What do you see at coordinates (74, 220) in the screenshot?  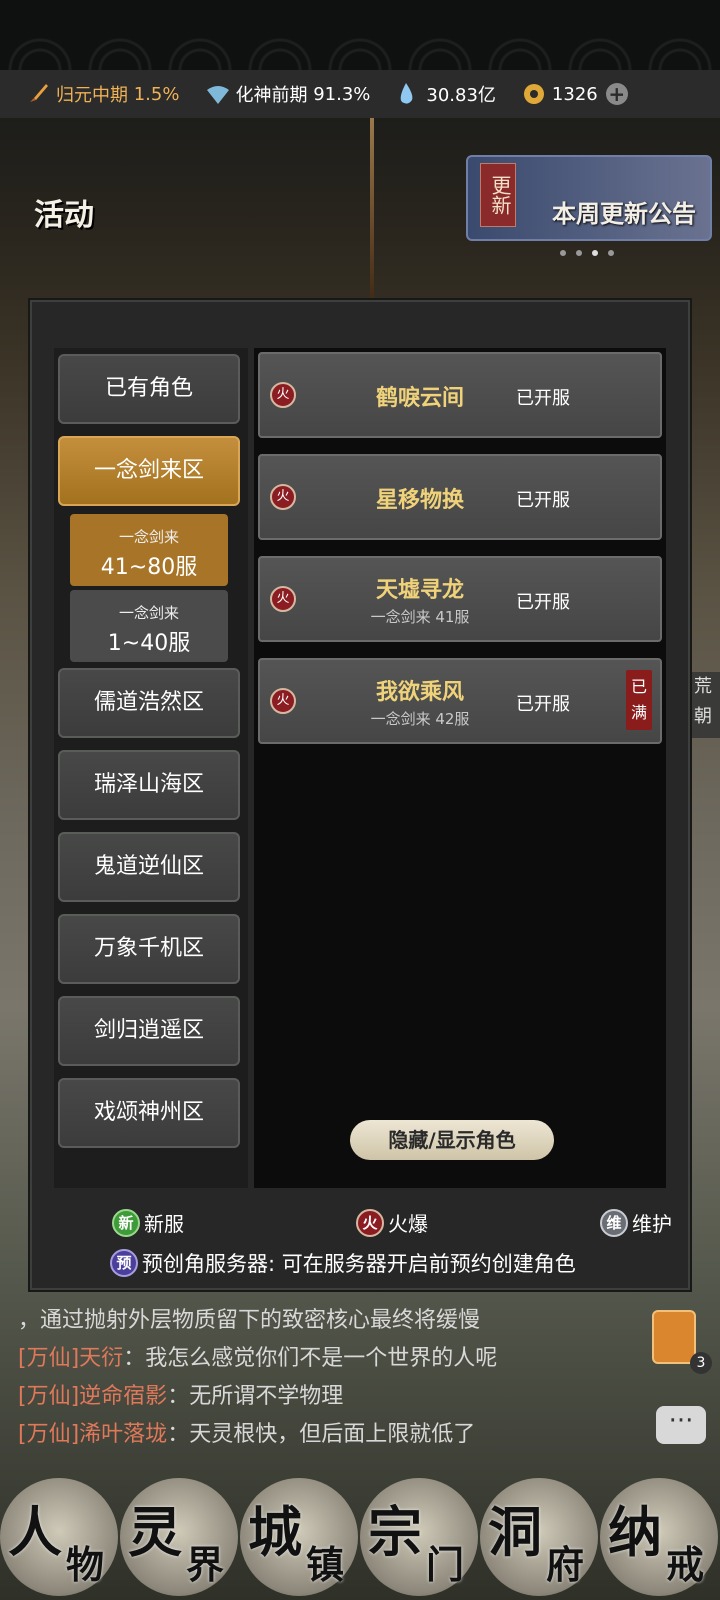 I see `activity-button: 活动` at bounding box center [74, 220].